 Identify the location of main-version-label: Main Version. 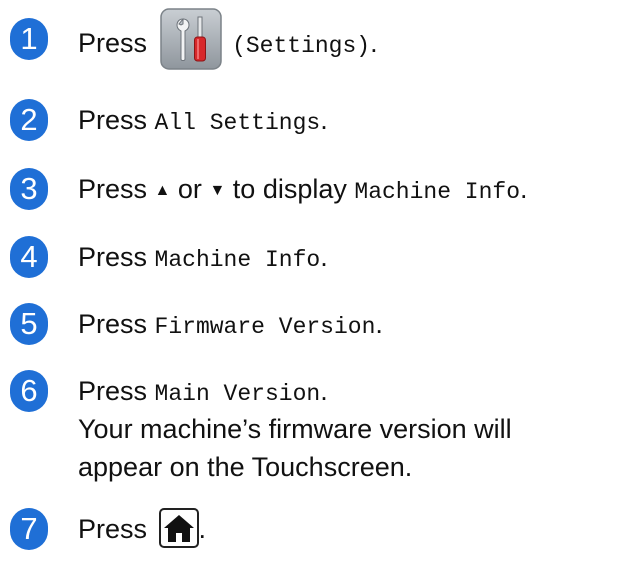
(237, 394).